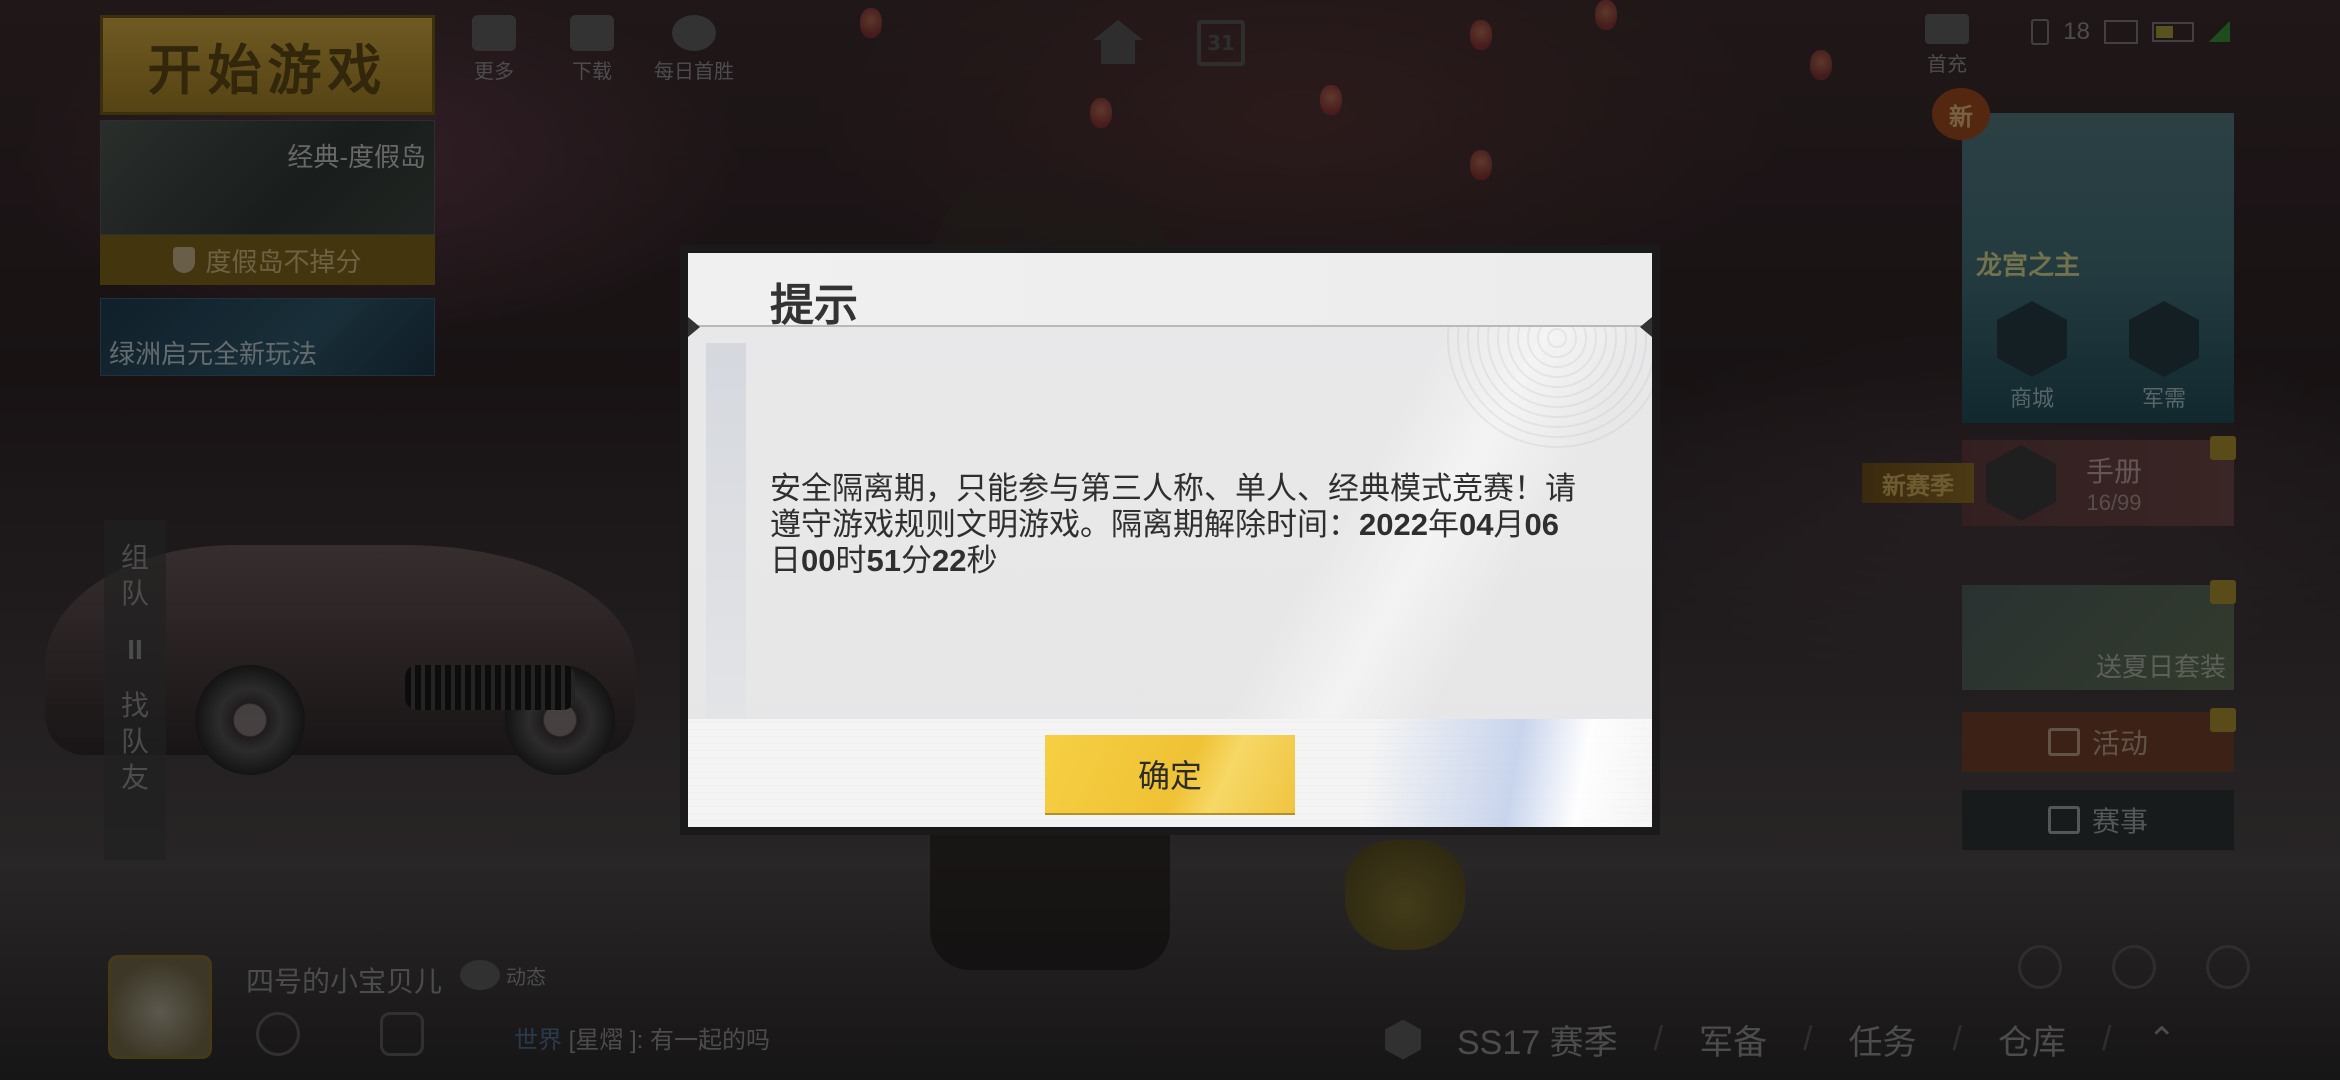  I want to click on release-minute: 51, so click(883, 560).